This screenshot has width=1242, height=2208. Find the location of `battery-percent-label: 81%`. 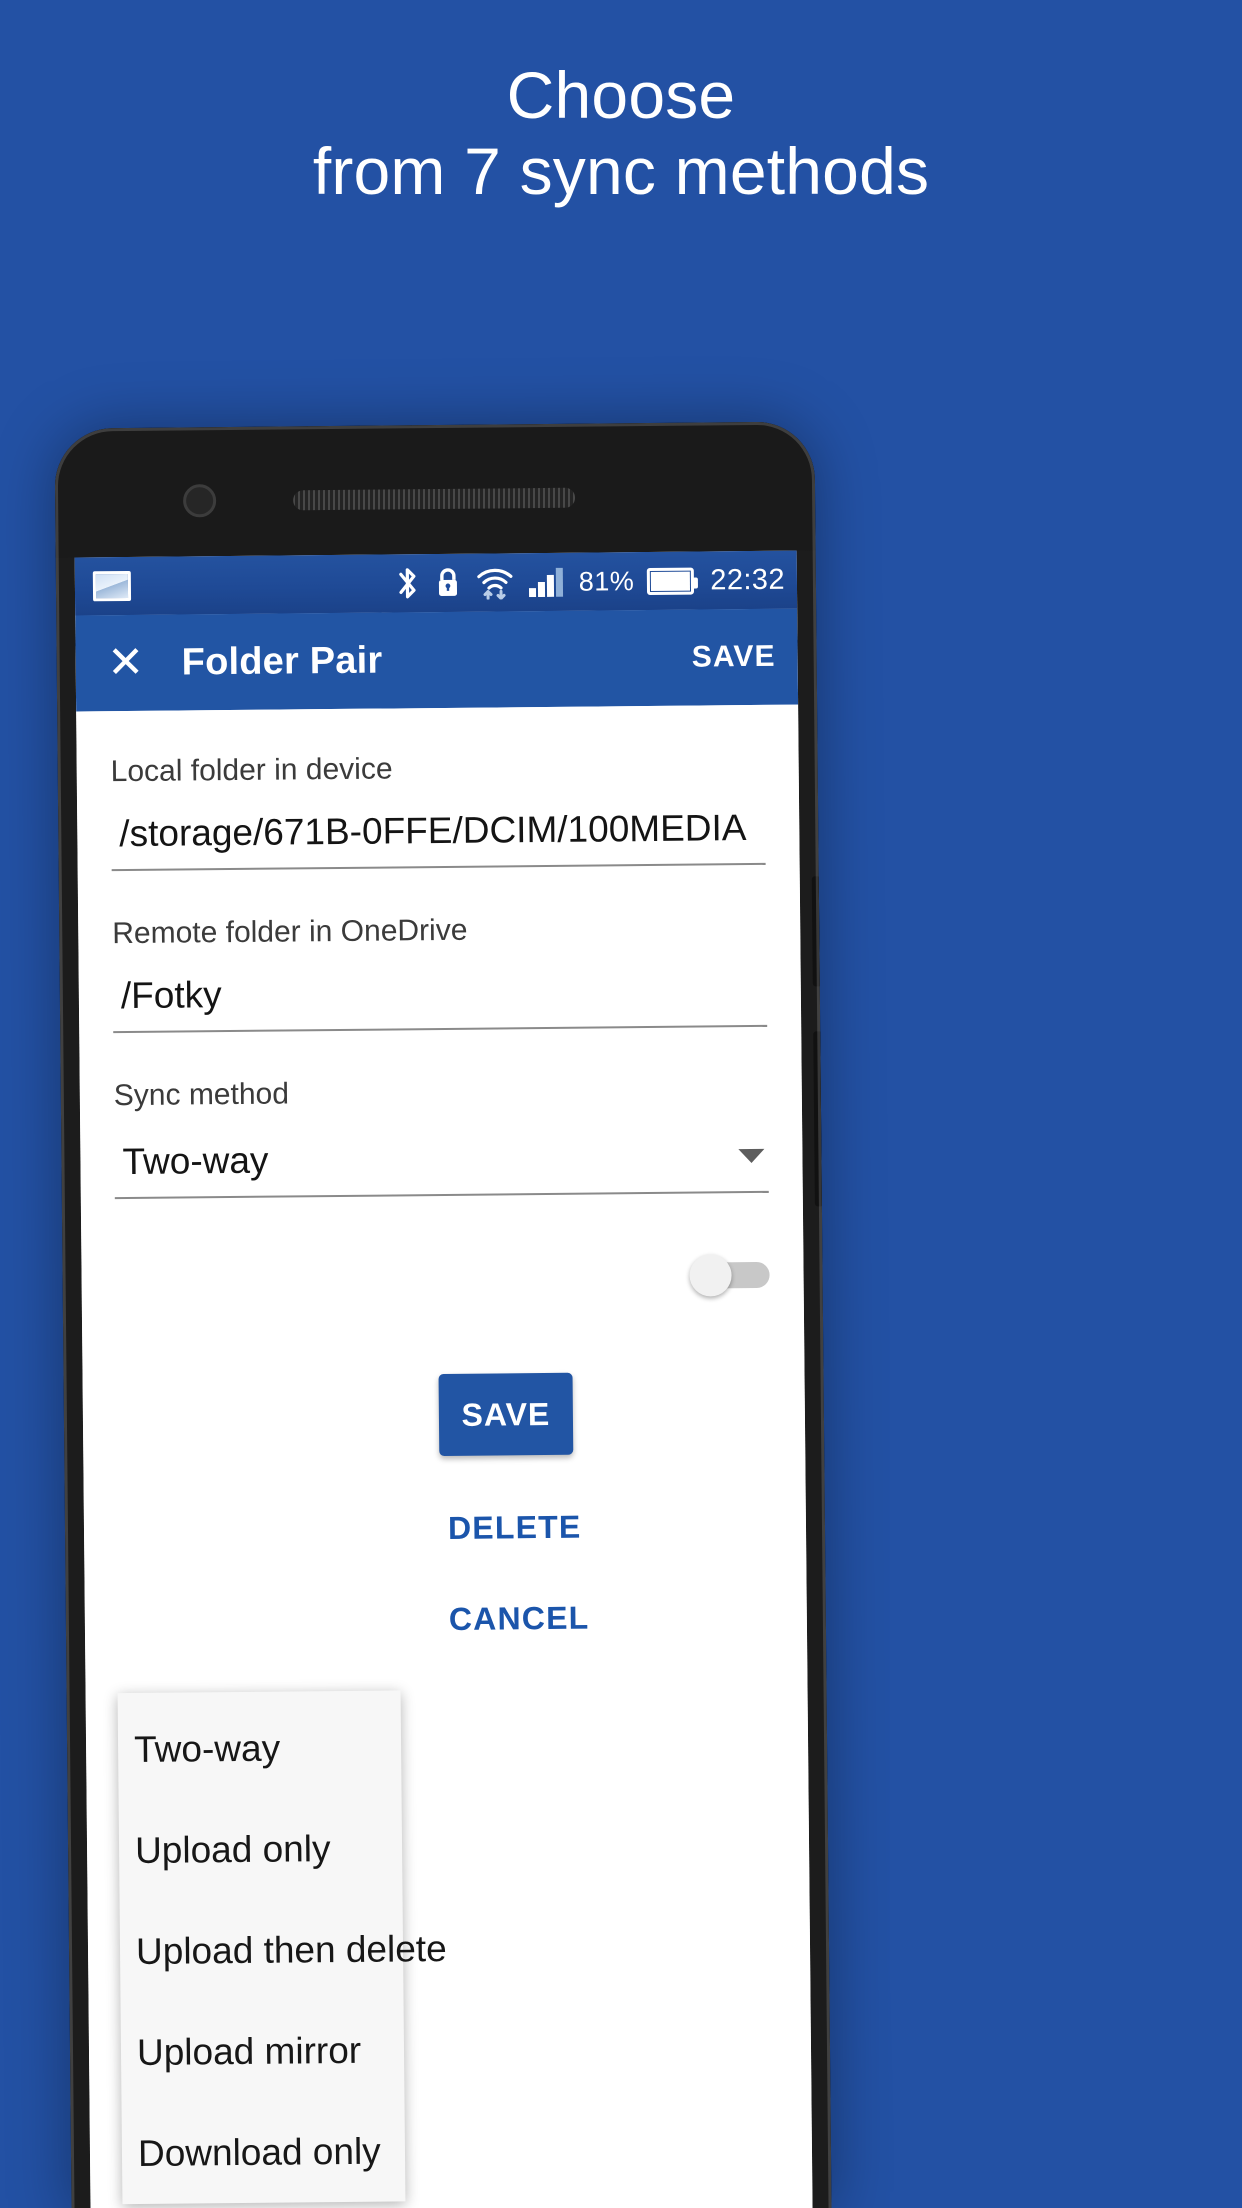

battery-percent-label: 81% is located at coordinates (606, 581).